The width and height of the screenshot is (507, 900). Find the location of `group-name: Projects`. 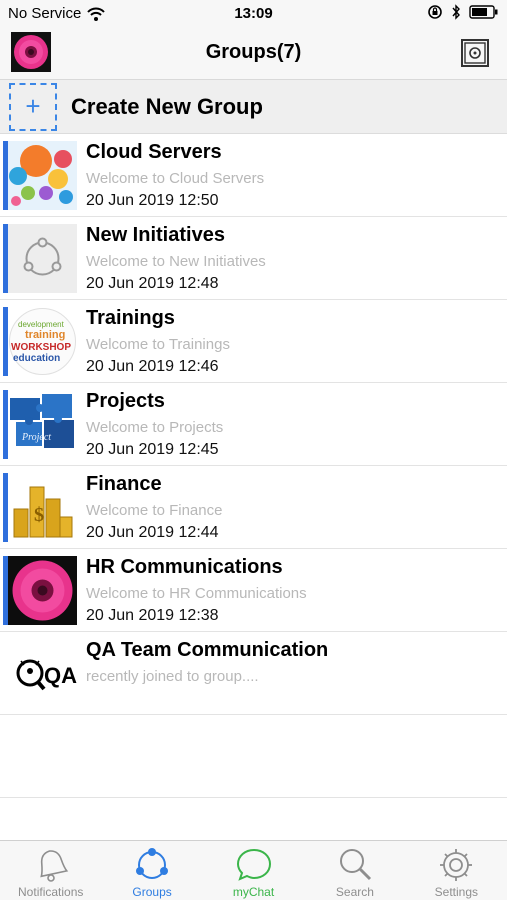

group-name: Projects is located at coordinates (125, 401).